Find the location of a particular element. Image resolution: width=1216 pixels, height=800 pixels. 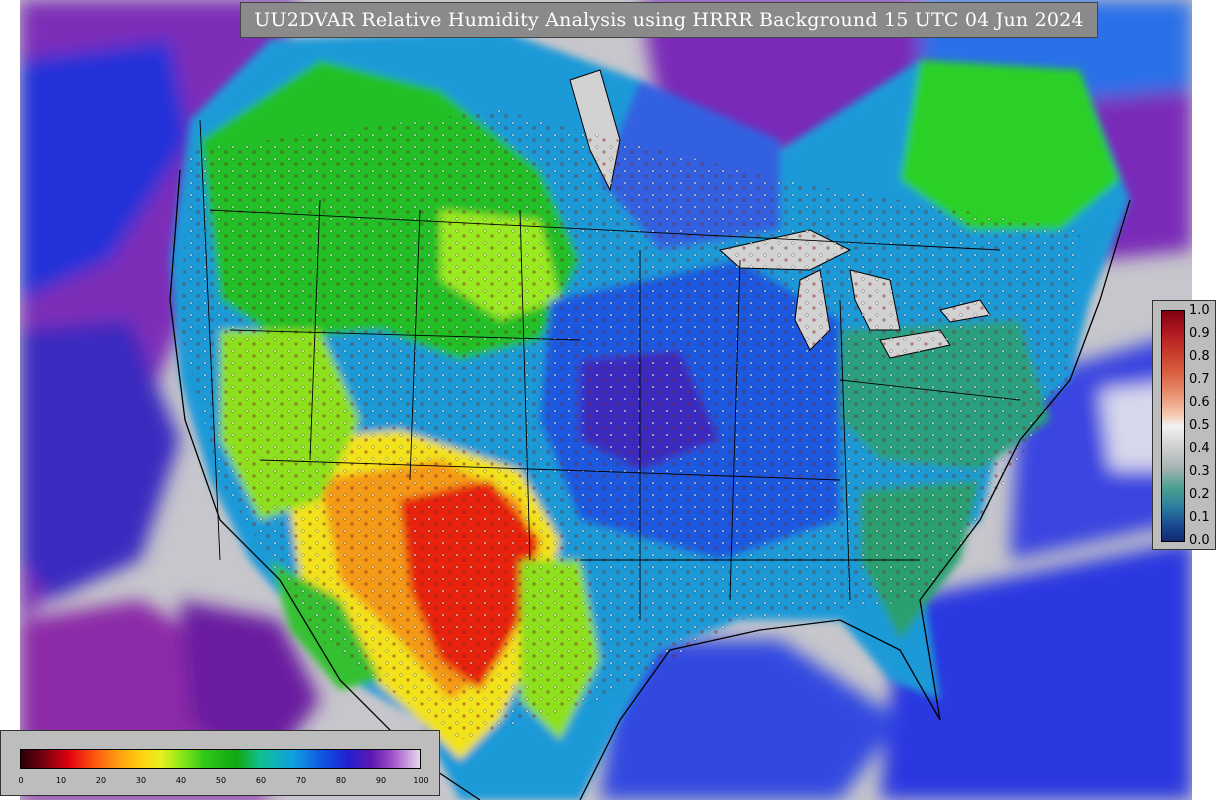

rh-tick: 80 is located at coordinates (341, 780).